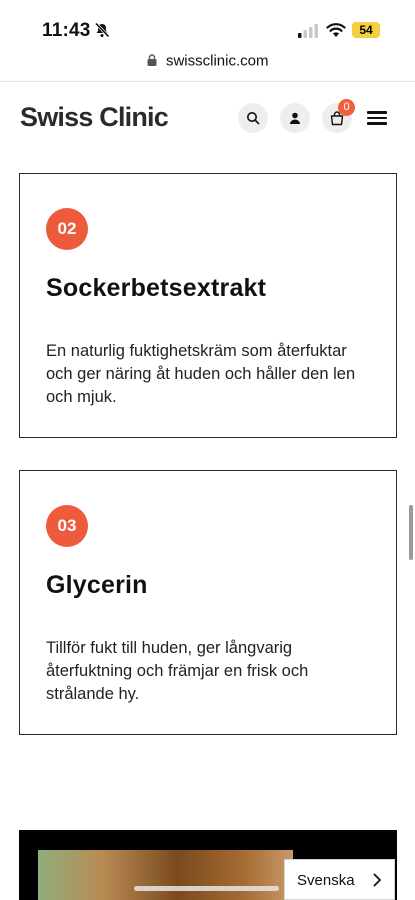 This screenshot has height=900, width=415. Describe the element at coordinates (346, 107) in the screenshot. I see `cart-count-badge: 0` at that location.